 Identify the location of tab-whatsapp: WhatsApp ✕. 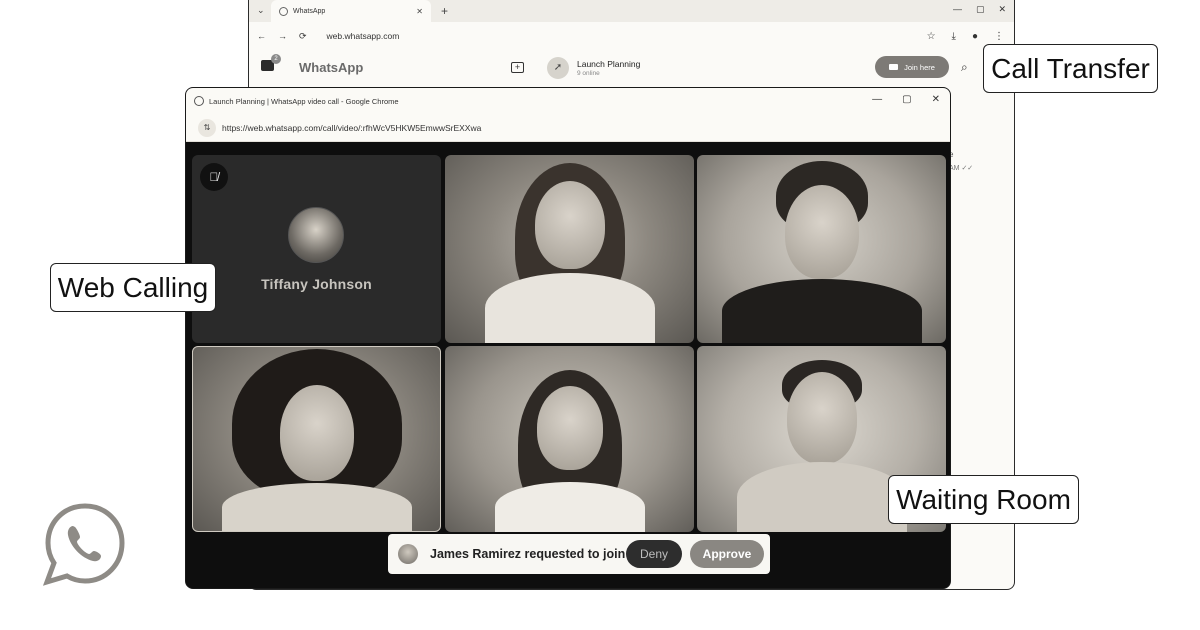
(351, 11).